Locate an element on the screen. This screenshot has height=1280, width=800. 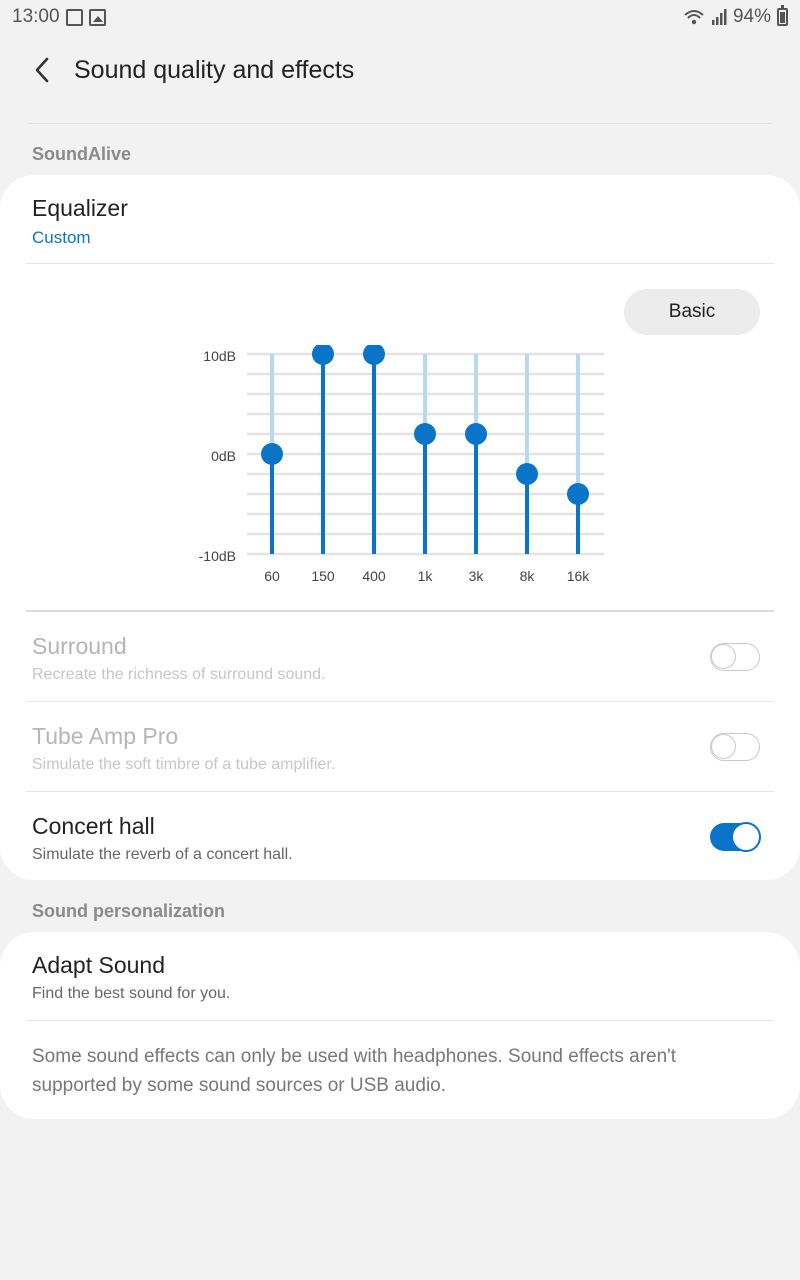
surround-title: Surround is located at coordinates (79, 646).